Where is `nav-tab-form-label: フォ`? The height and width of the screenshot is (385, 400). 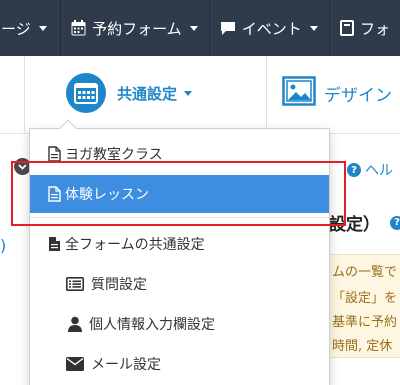 nav-tab-form-label: フォ is located at coordinates (375, 28).